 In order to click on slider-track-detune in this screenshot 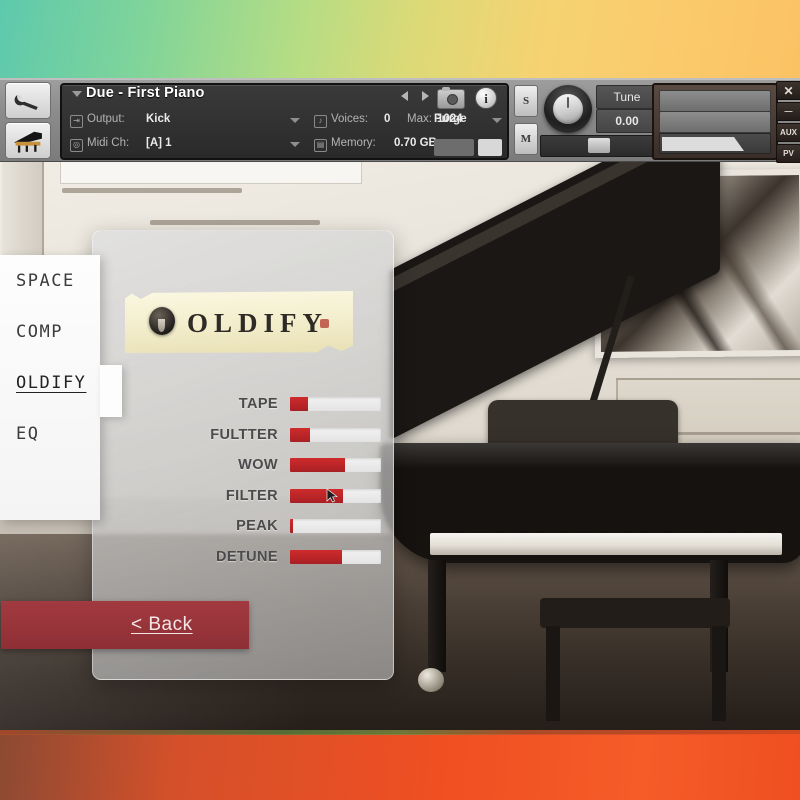, I will do `click(335, 556)`.